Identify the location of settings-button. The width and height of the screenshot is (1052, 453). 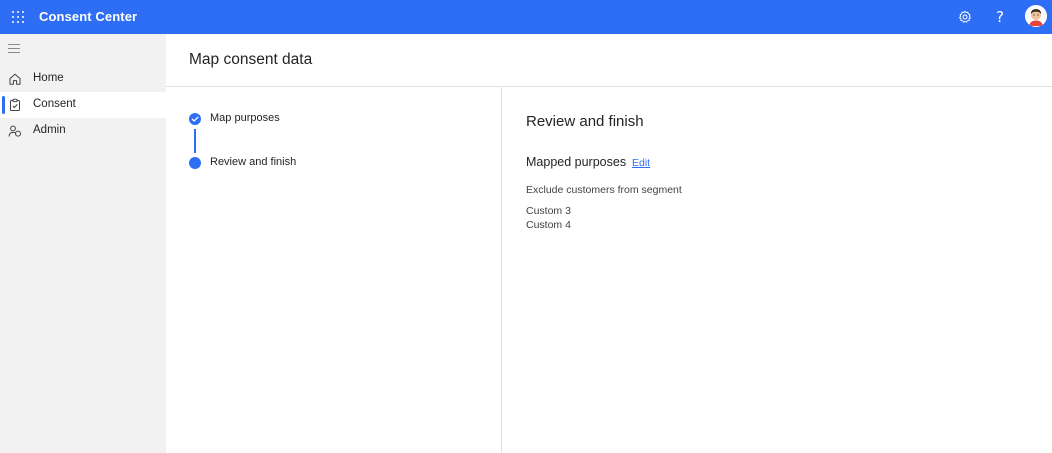
(965, 17).